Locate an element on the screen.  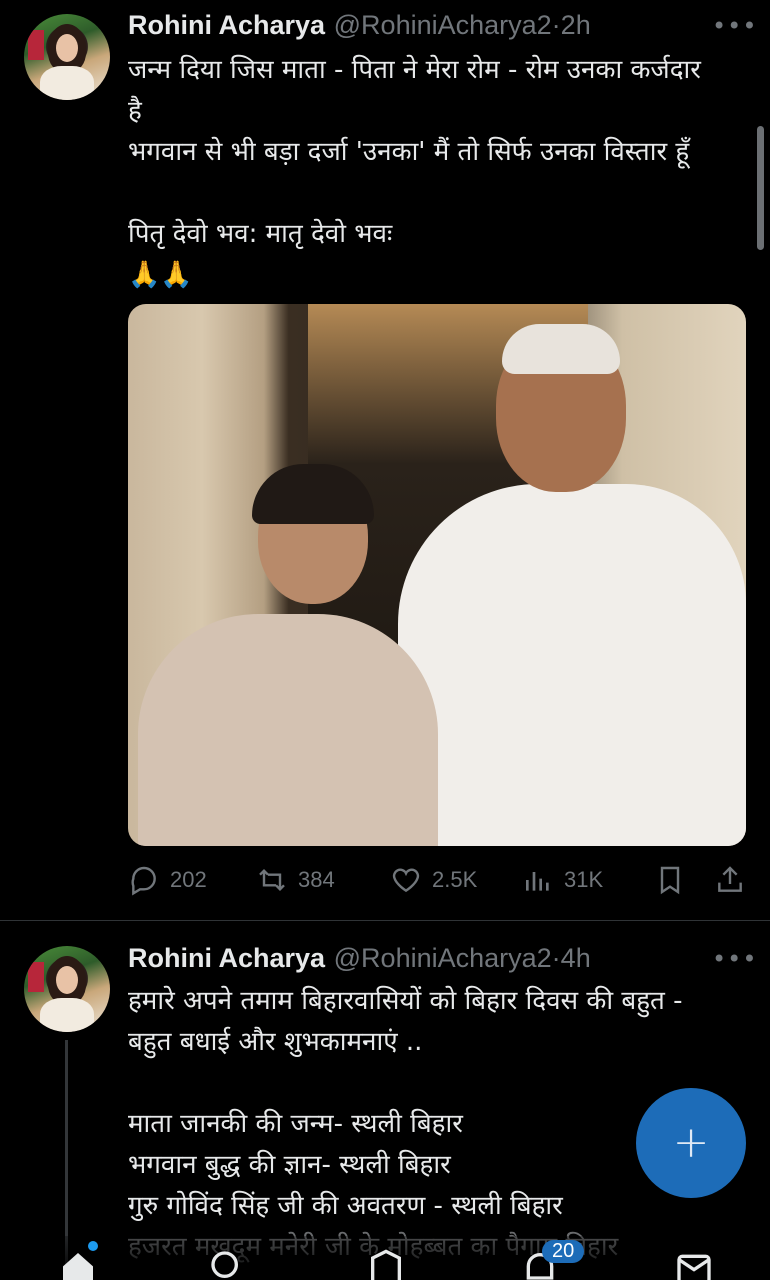
like-button: 2.5K is located at coordinates (433, 880).